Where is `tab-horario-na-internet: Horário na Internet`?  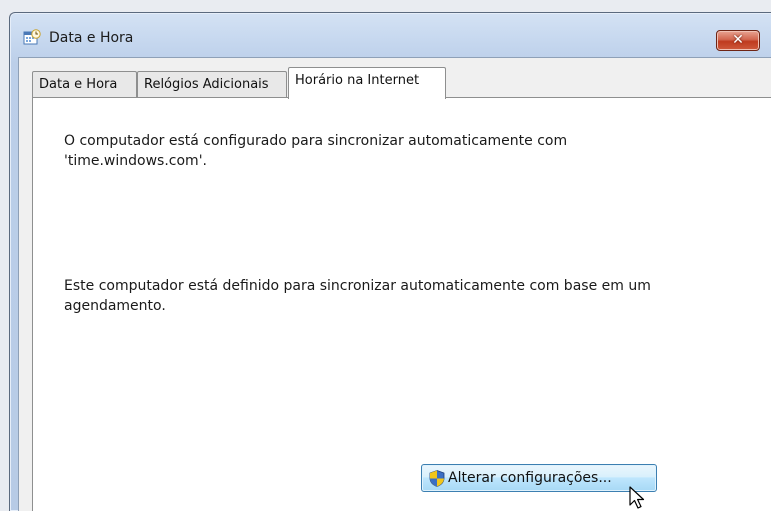 tab-horario-na-internet: Horário na Internet is located at coordinates (367, 83).